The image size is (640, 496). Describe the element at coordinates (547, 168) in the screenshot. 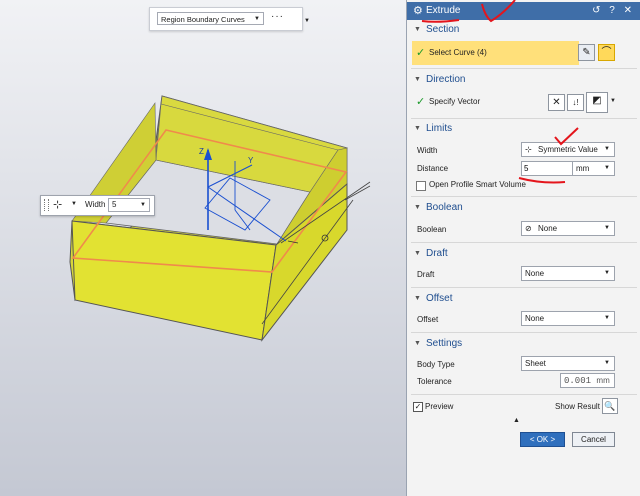

I see `distance-input` at that location.